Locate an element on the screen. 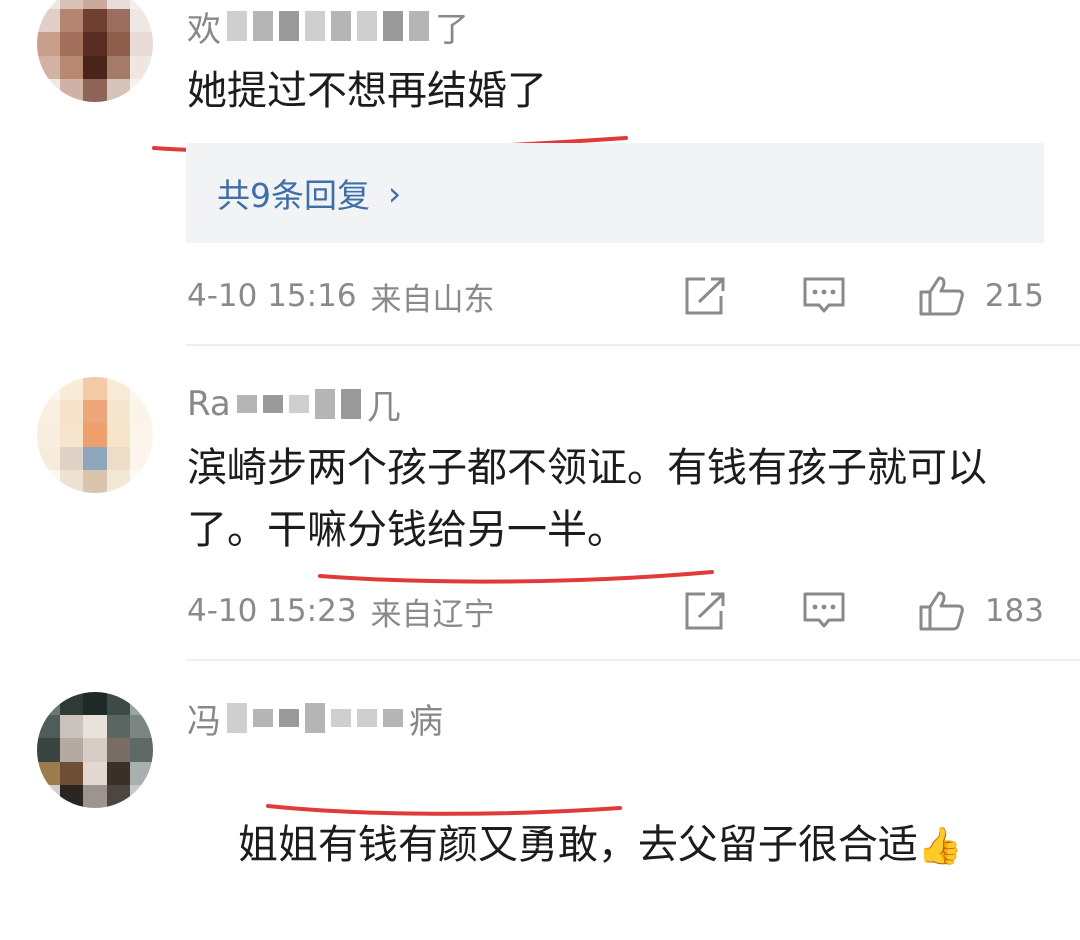 The height and width of the screenshot is (940, 1080). action-bar: 183 is located at coordinates (863, 611).